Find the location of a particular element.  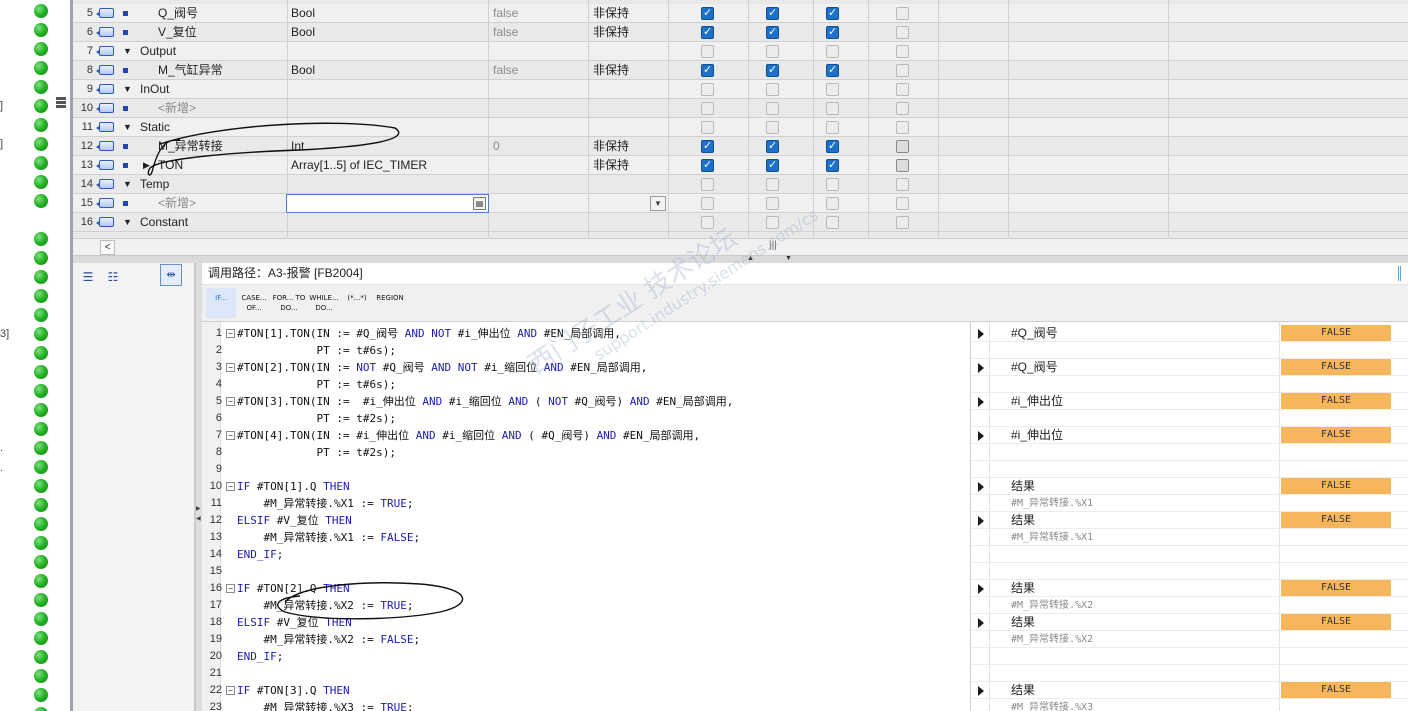

param-name: TON is located at coordinates (214, 165).